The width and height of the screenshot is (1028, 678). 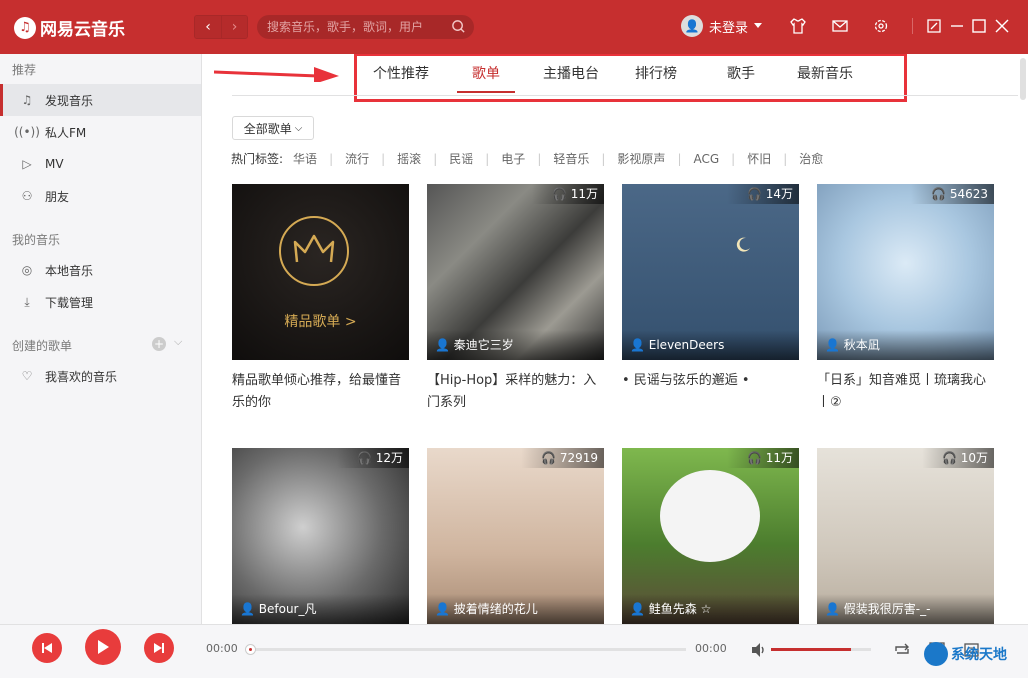 What do you see at coordinates (710, 392) in the screenshot?
I see `playlist-title: • 民谣与弦乐的邂逅 •` at bounding box center [710, 392].